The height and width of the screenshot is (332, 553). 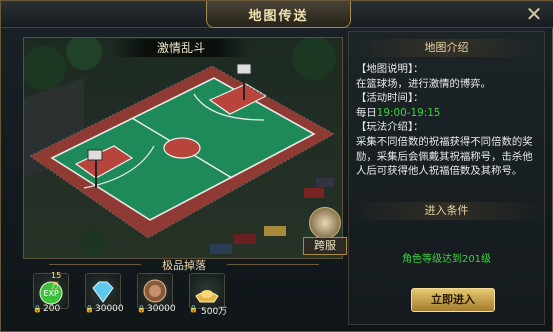 What do you see at coordinates (208, 295) in the screenshot?
I see `drop-item: 🔒 500万` at bounding box center [208, 295].